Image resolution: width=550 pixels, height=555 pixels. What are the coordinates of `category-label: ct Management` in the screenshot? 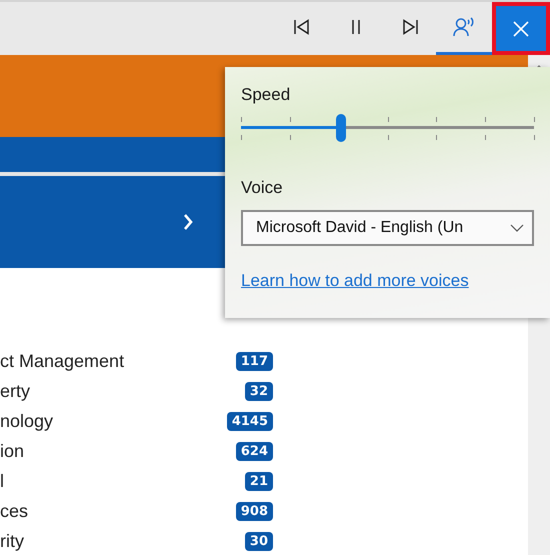 It's located at (62, 361).